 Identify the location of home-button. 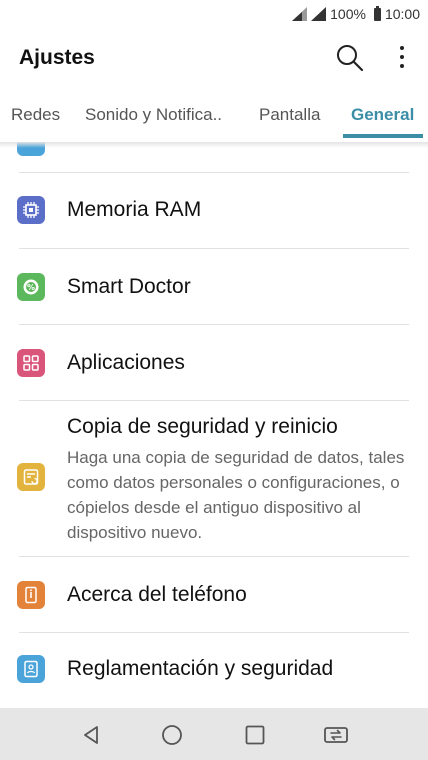
(172, 735).